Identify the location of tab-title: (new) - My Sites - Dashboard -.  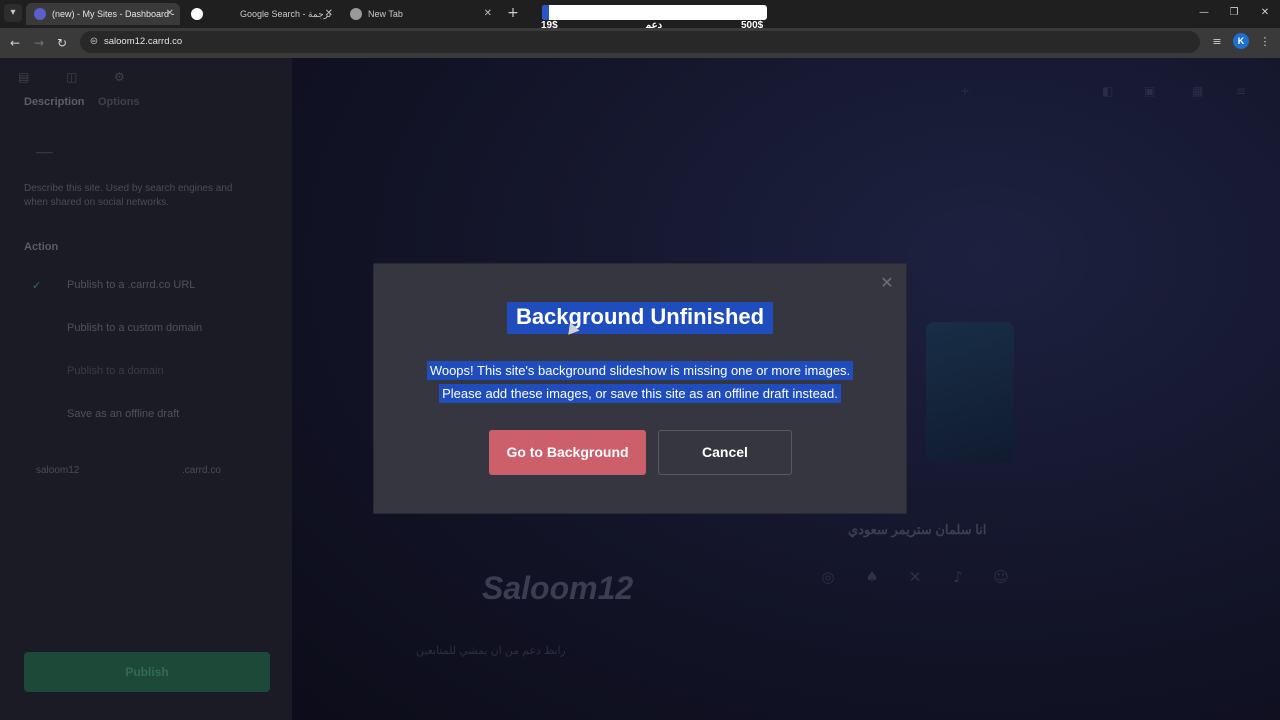
(113, 14).